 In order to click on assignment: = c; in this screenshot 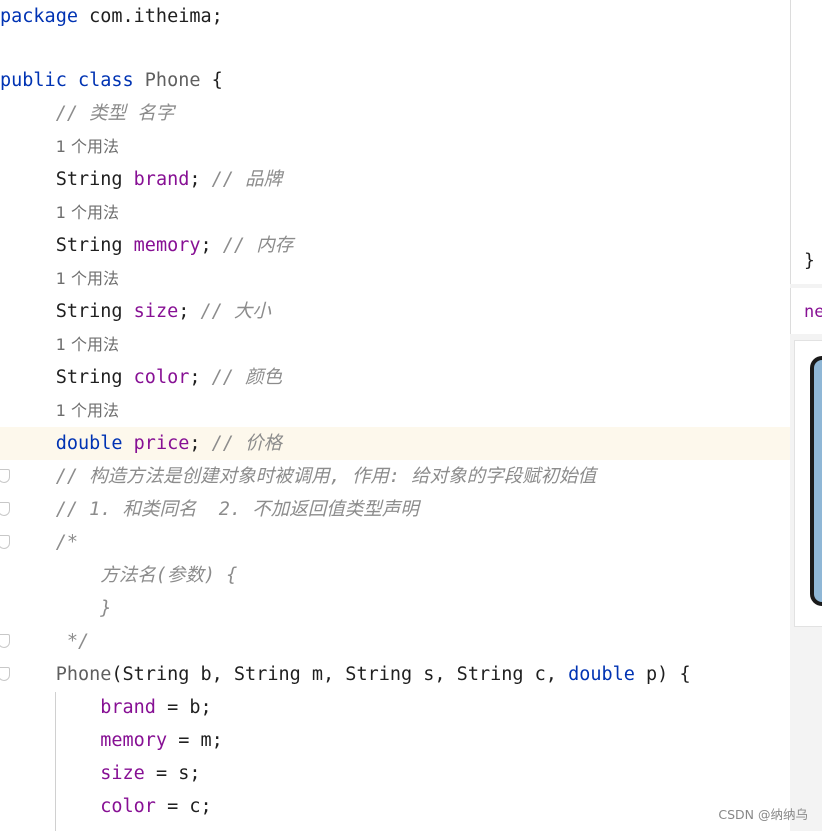, I will do `click(183, 806)`.